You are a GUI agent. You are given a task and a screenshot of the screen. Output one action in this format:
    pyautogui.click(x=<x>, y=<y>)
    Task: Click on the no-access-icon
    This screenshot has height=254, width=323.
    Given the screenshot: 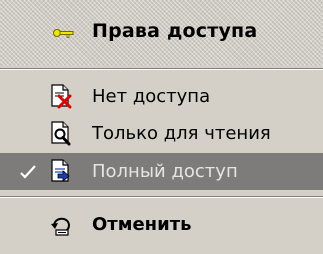 What is the action you would take?
    pyautogui.click(x=61, y=96)
    